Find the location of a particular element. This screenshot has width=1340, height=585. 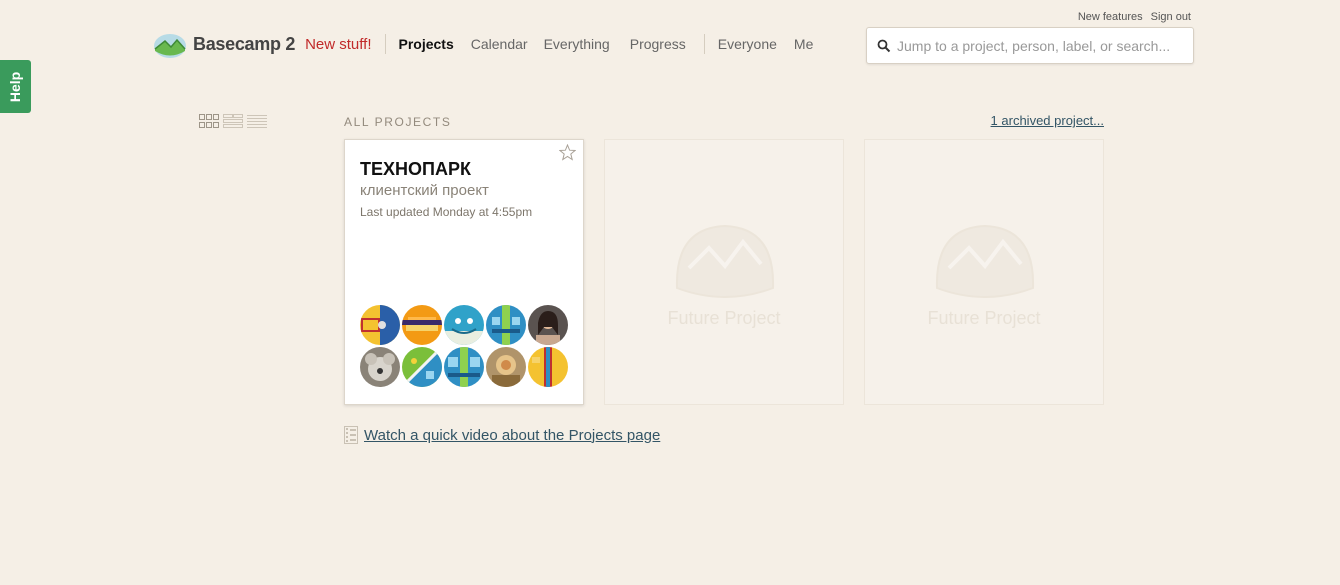

nav-me: Me is located at coordinates (803, 44).